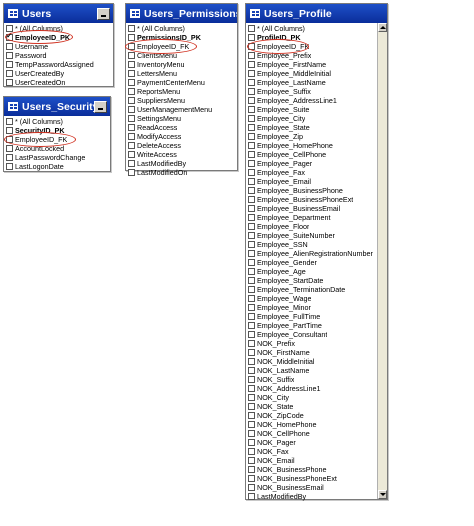 Image resolution: width=474 pixels, height=526 pixels. Describe the element at coordinates (311, 433) in the screenshot. I see `column-row: NOK_CellPhone` at that location.